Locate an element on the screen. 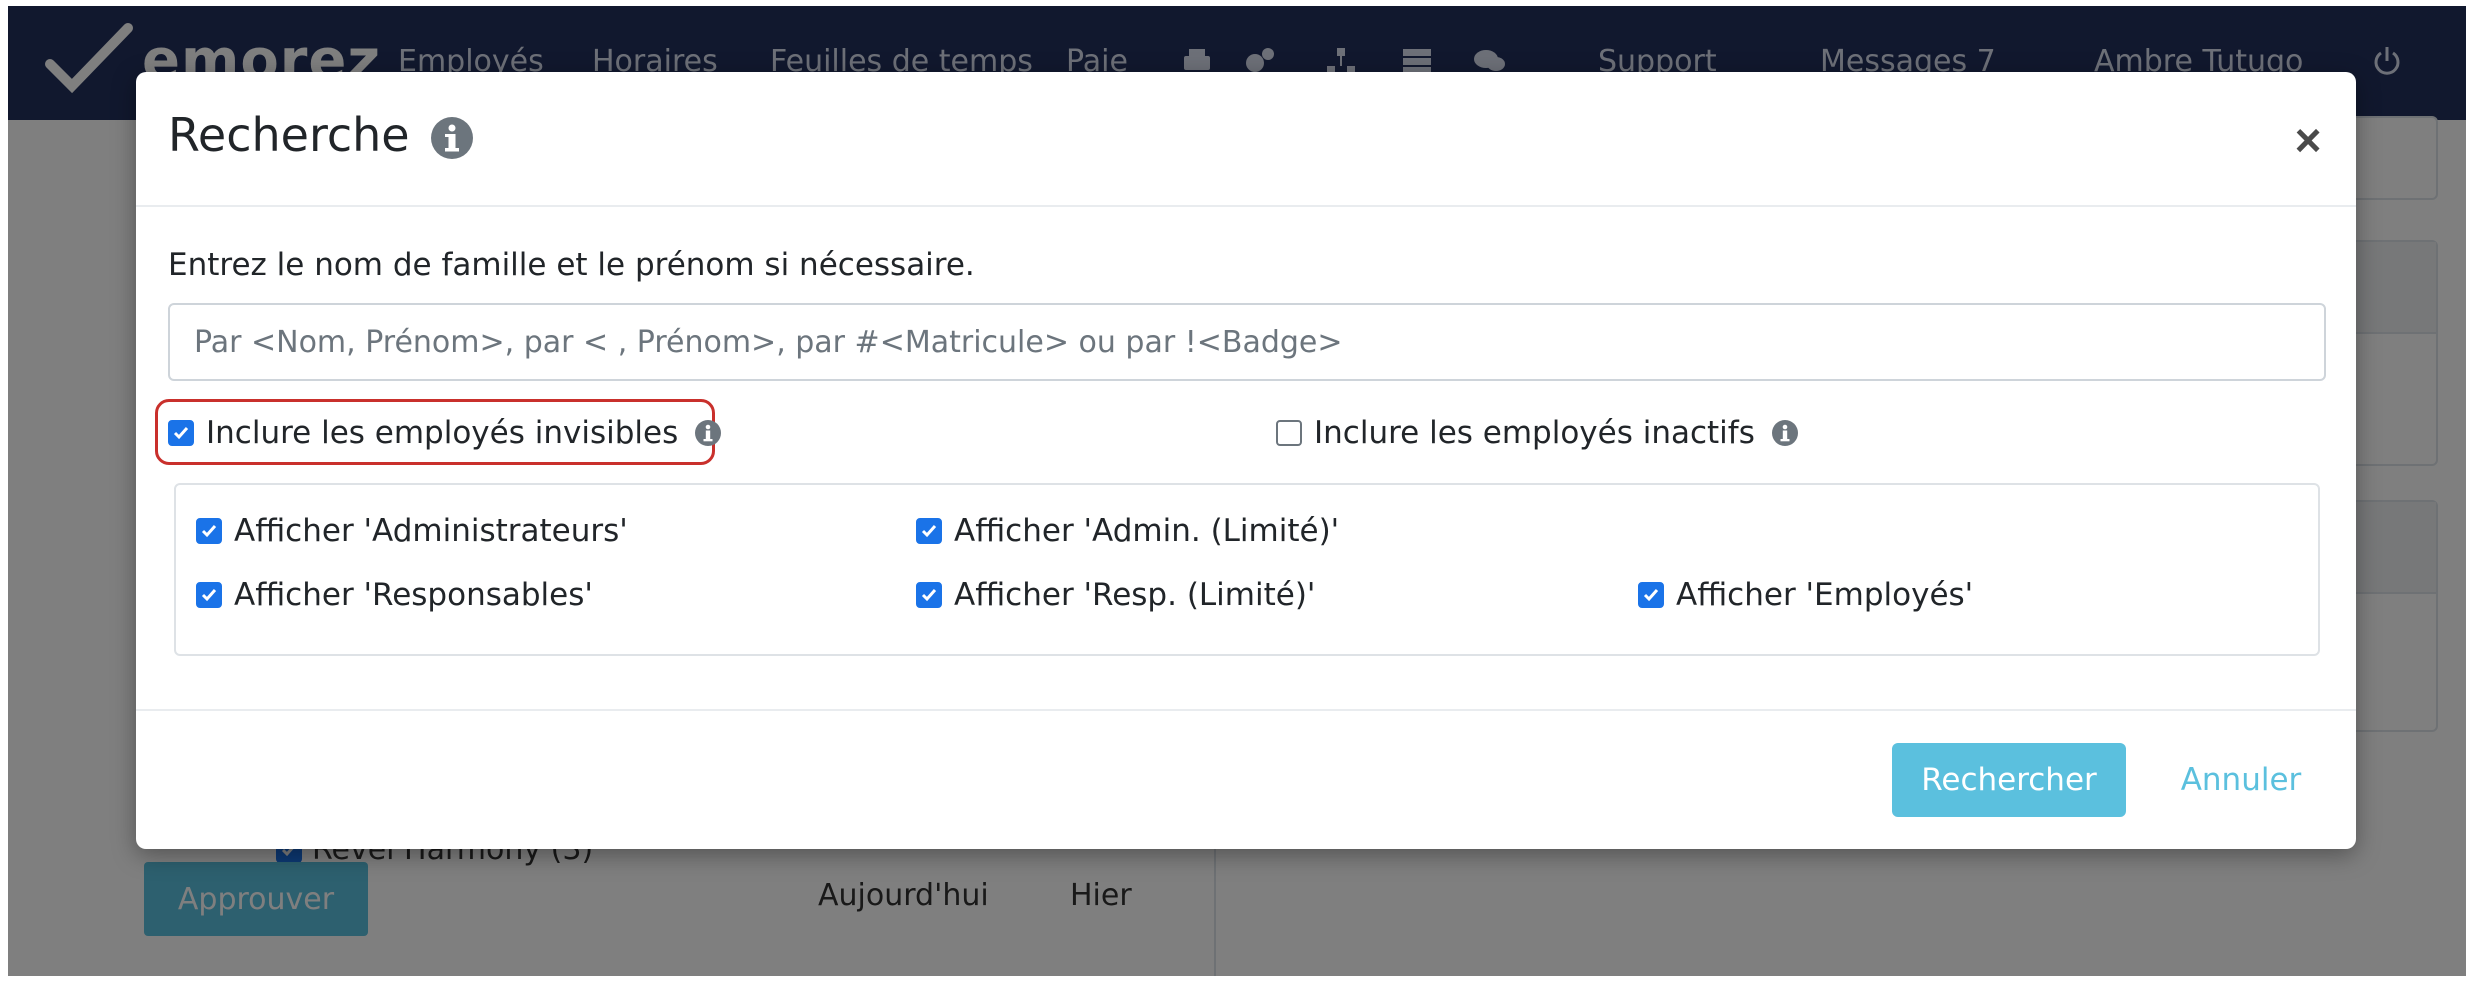 The image size is (2474, 984). modal-footer: Rechercher Annuler is located at coordinates (1246, 779).